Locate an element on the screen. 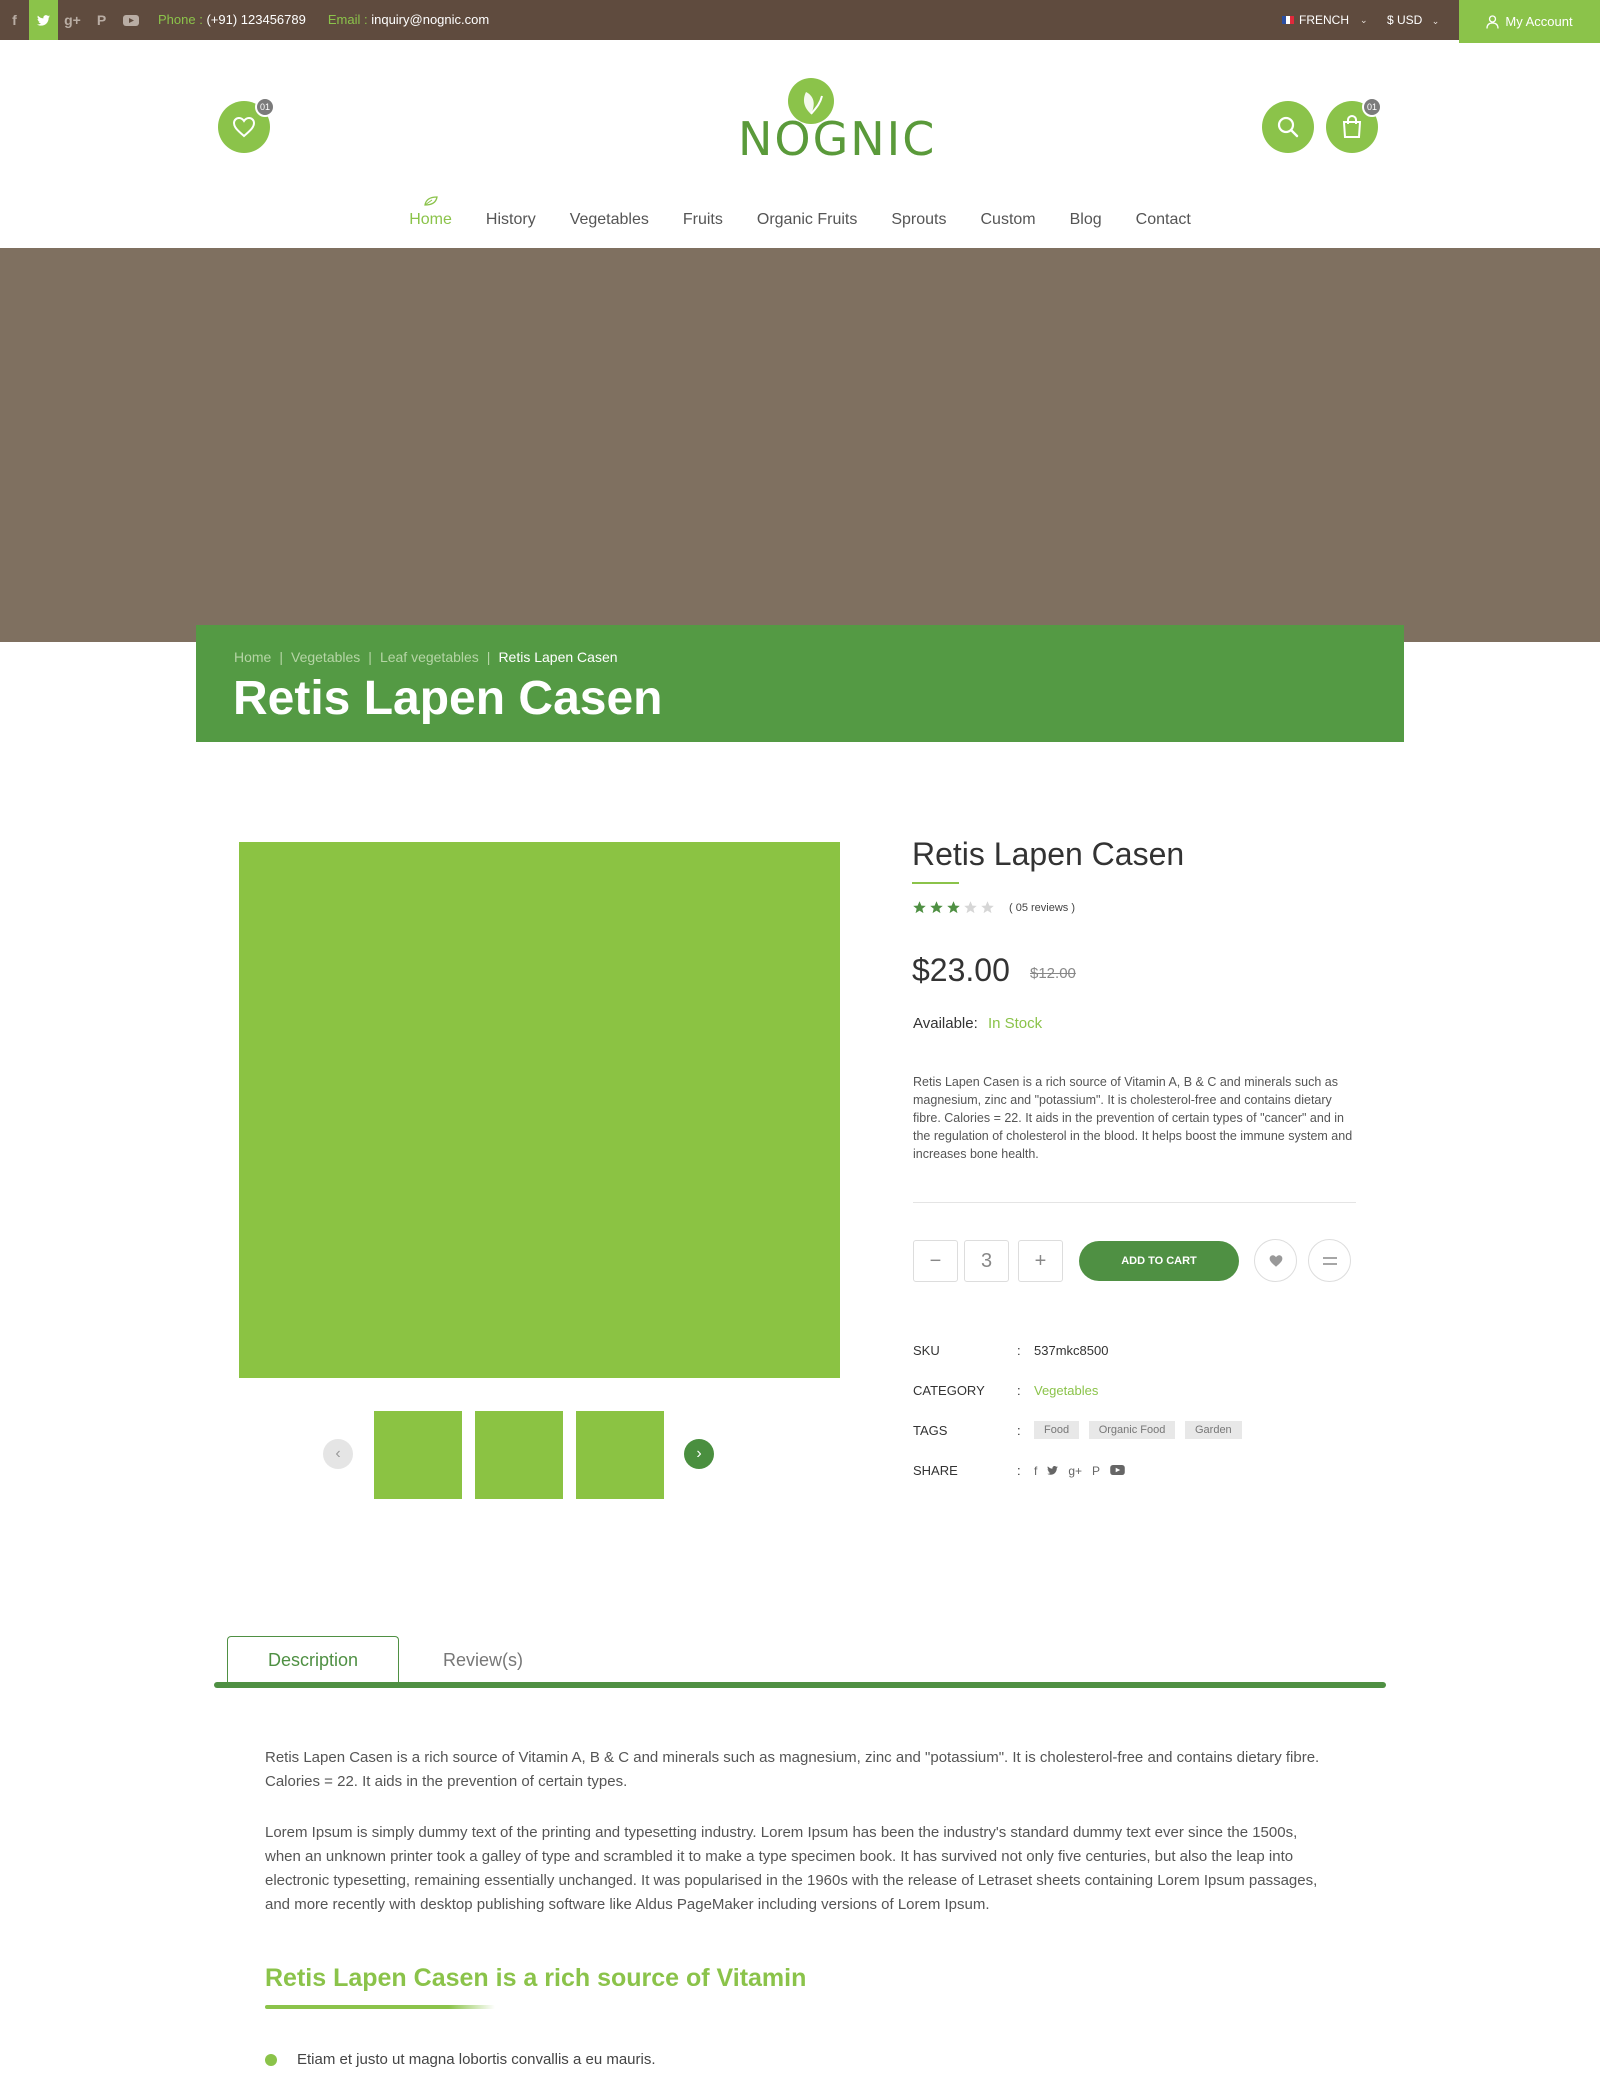 The image size is (1600, 2090). product-price: $23.00 is located at coordinates (961, 970).